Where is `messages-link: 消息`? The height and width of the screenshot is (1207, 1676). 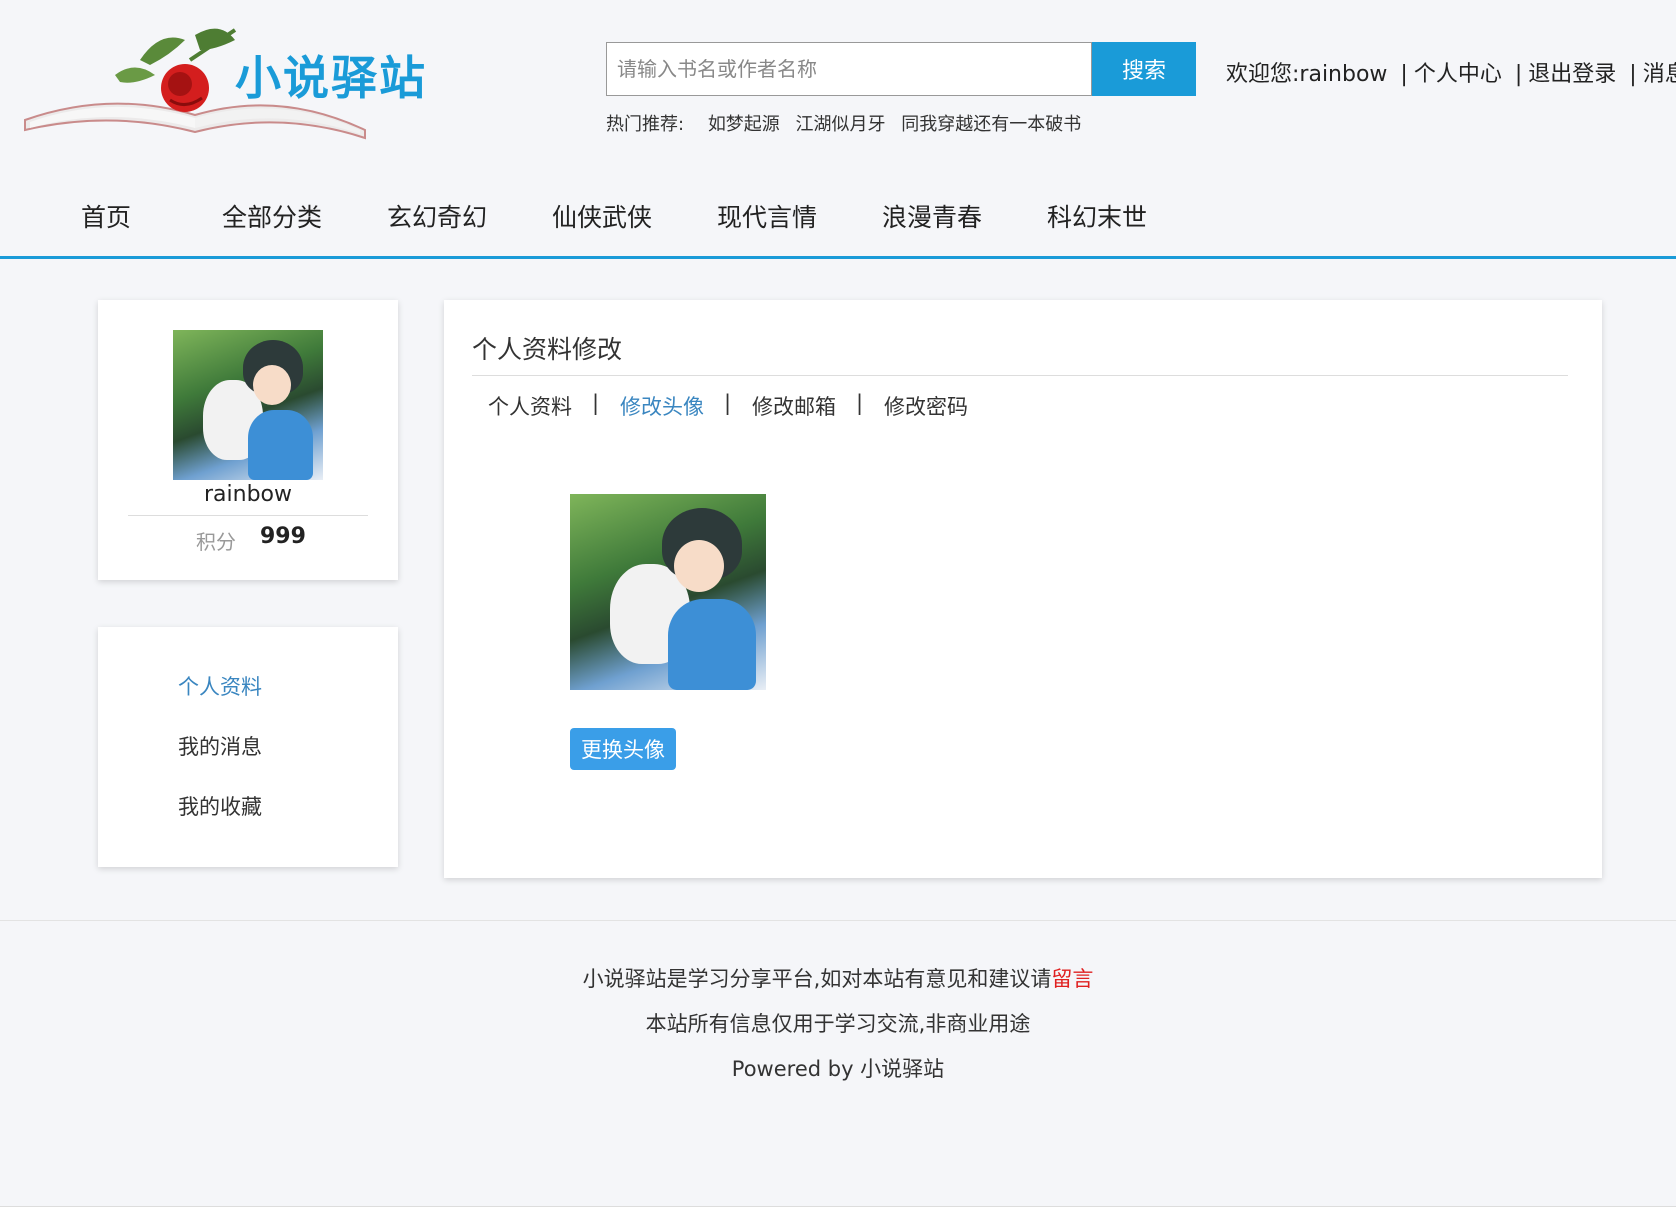 messages-link: 消息 is located at coordinates (1659, 74).